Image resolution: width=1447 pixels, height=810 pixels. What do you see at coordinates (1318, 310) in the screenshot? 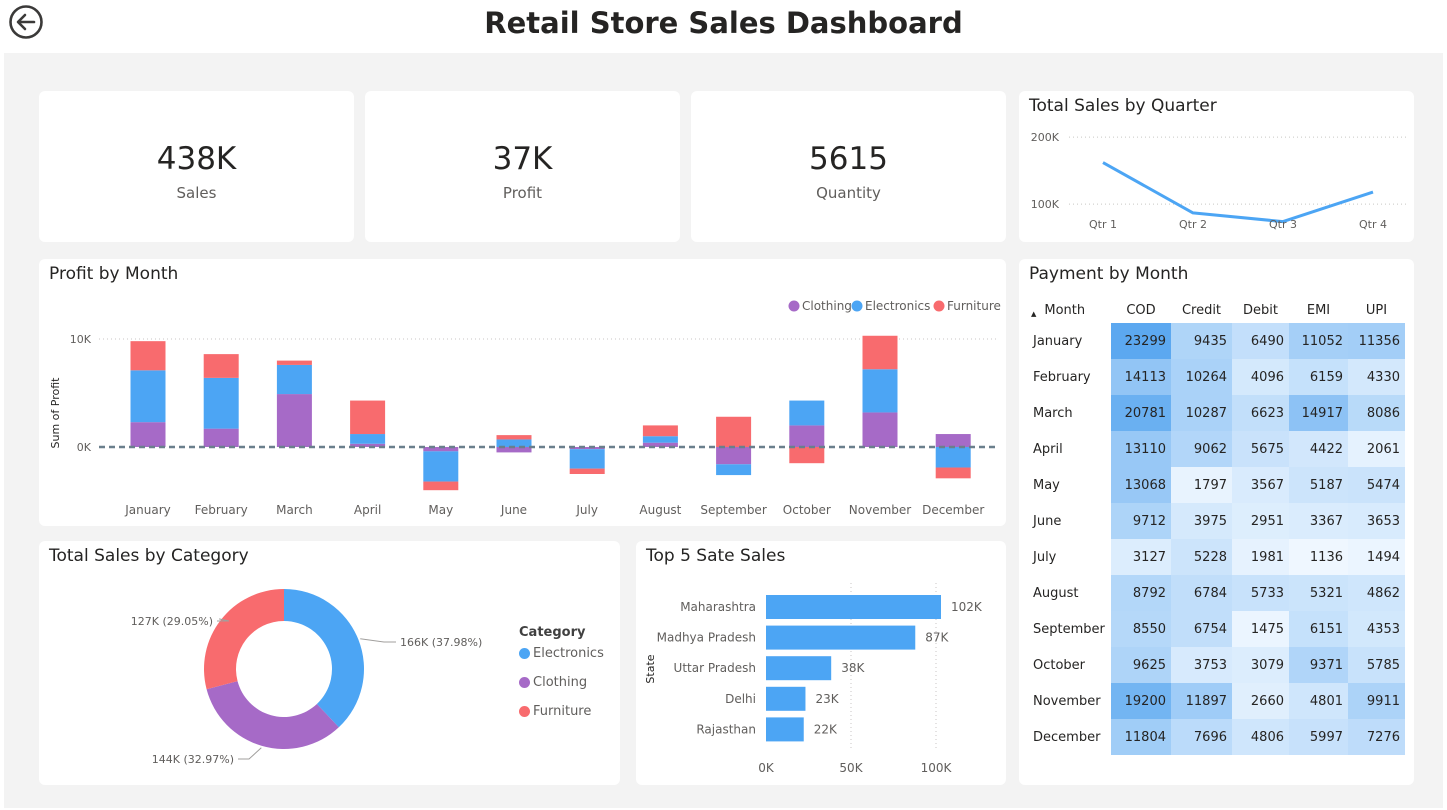
I see `payment-column-header-emi: EMI` at bounding box center [1318, 310].